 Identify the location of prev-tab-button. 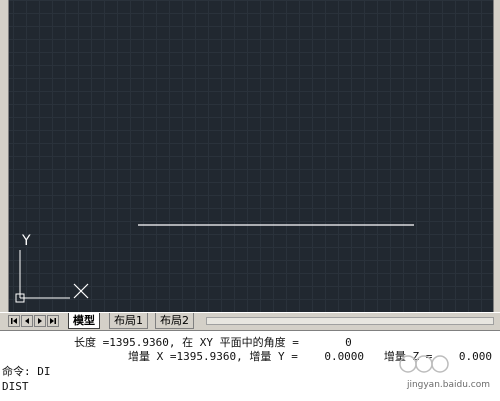
(27, 321).